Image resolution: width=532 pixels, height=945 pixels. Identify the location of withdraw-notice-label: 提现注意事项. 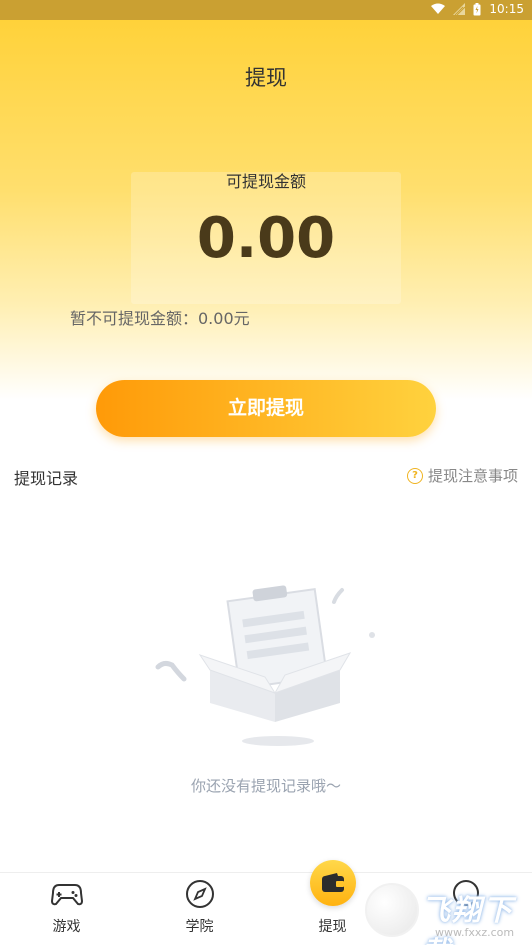
(472, 476).